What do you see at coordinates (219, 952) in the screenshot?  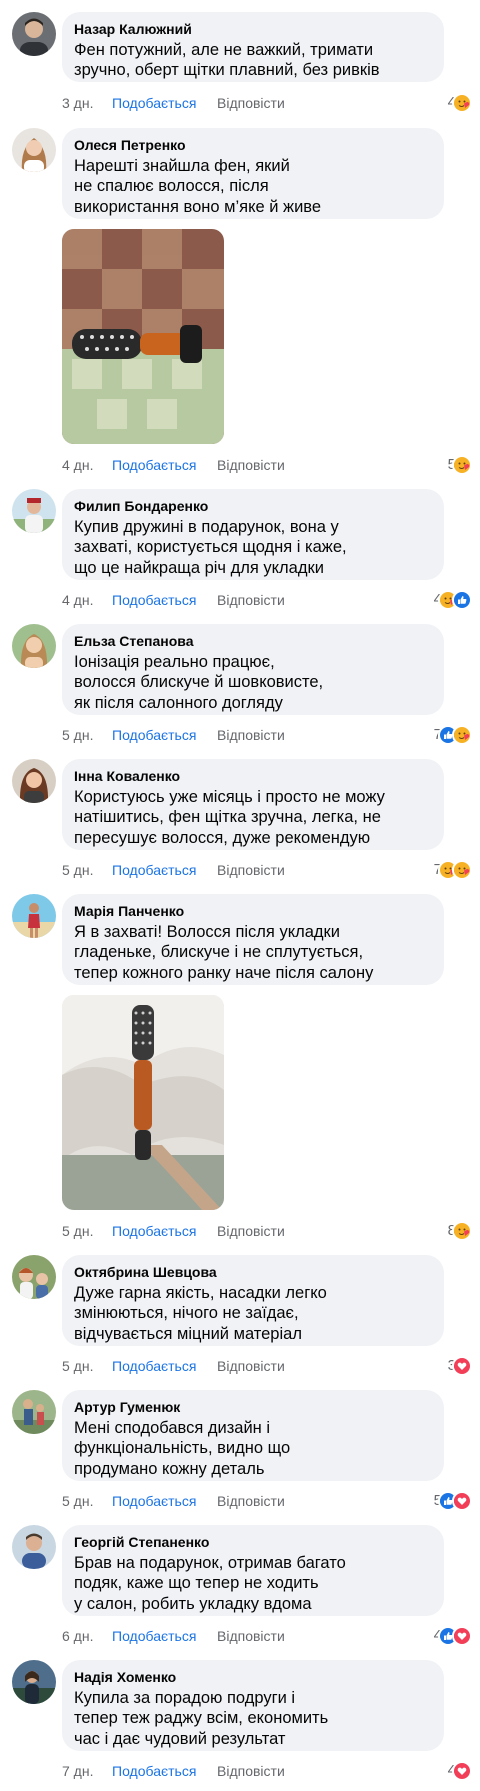 I see `comment-text-line: гладеньке, блискуче і не сплутується,` at bounding box center [219, 952].